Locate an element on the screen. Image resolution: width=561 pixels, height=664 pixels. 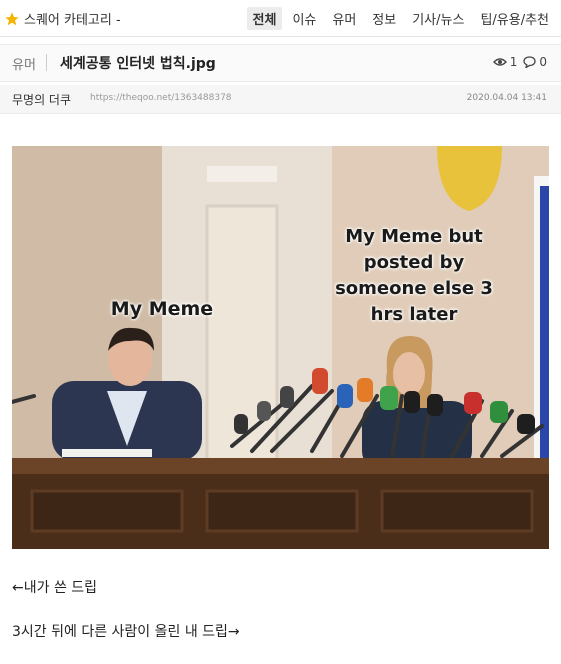
meme-caption-left: My Meme is located at coordinates (162, 309).